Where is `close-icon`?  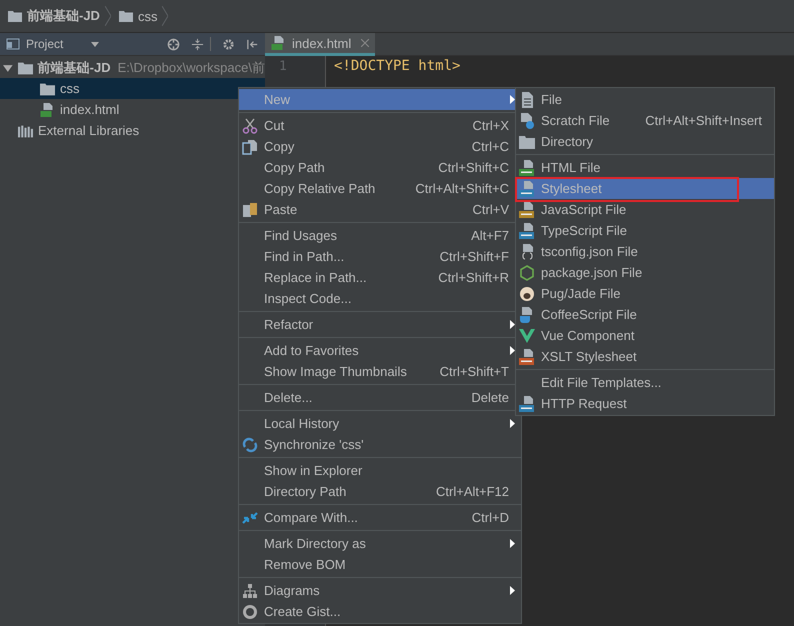 close-icon is located at coordinates (365, 43).